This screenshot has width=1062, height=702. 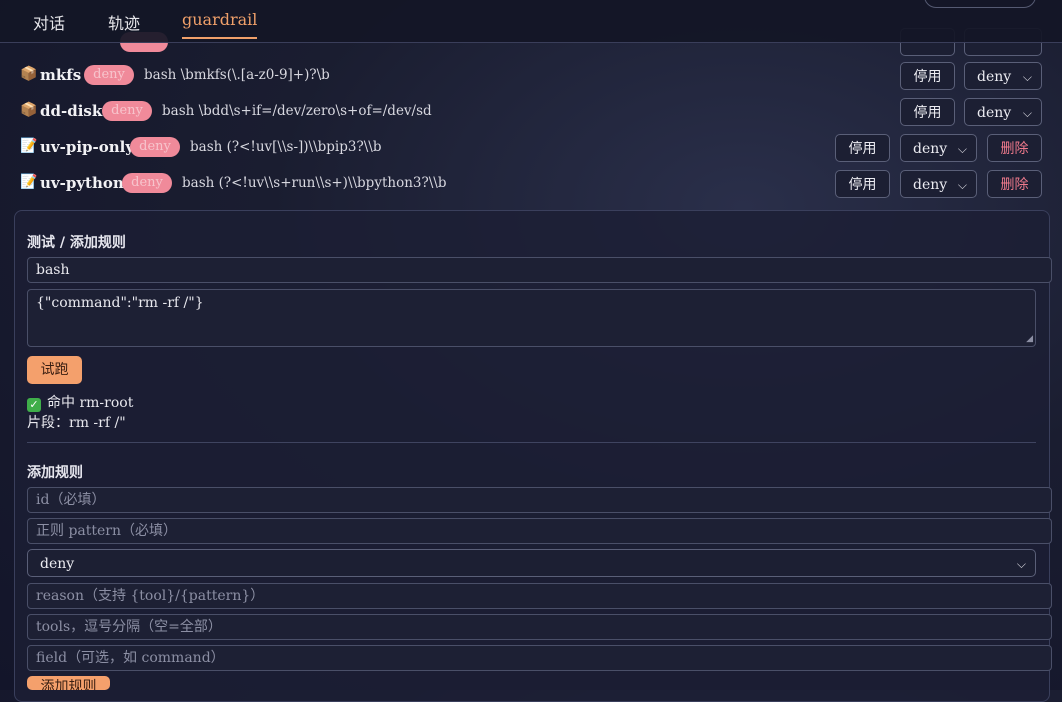 What do you see at coordinates (539, 658) in the screenshot?
I see `field-input: field（可选，如 command）` at bounding box center [539, 658].